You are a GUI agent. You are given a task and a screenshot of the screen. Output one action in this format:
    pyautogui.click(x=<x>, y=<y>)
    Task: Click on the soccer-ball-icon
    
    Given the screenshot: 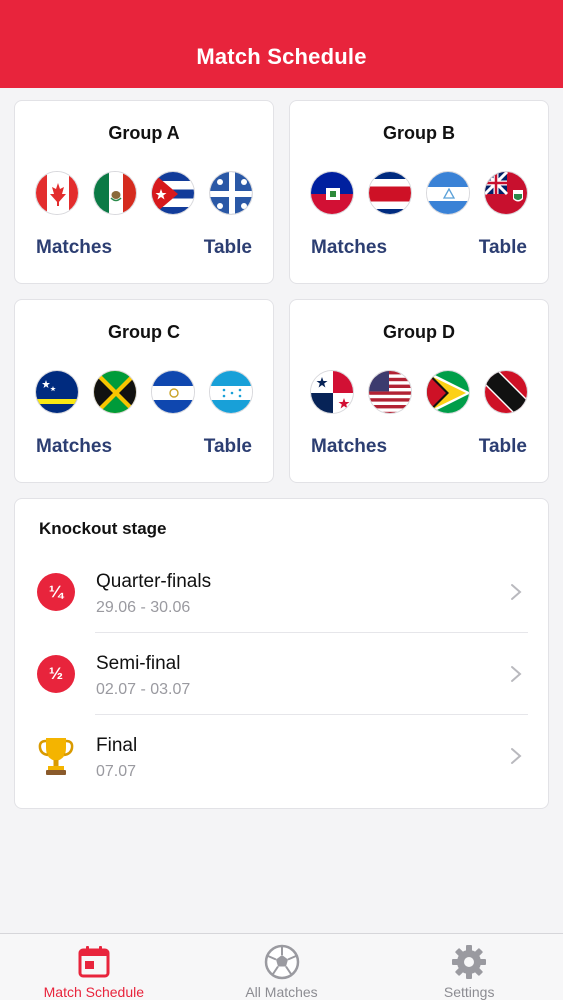 What is the action you would take?
    pyautogui.click(x=281, y=962)
    